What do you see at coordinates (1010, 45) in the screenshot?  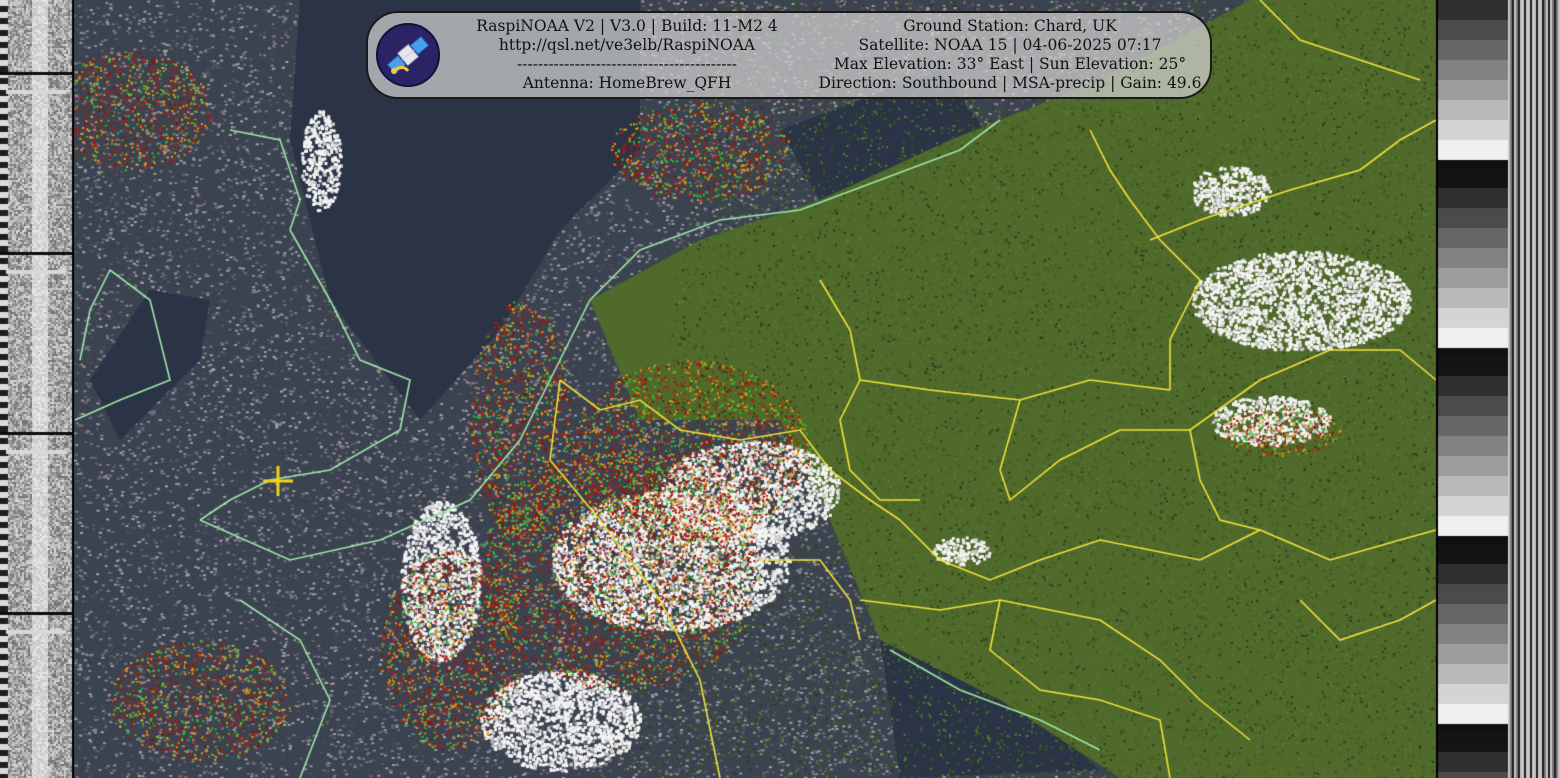 I see `satellite-line: Satellite: NOAA 15 | 04-06-2025 07:17` at bounding box center [1010, 45].